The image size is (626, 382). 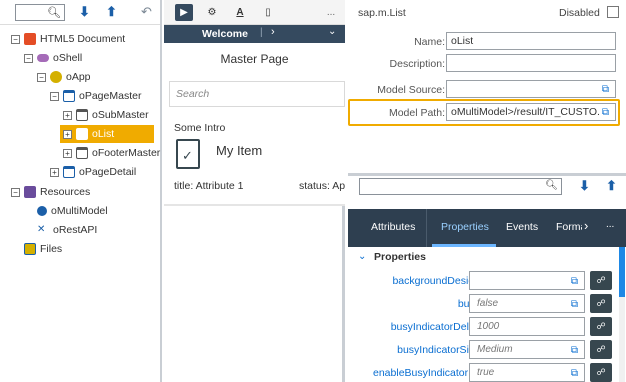 What do you see at coordinates (200, 128) in the screenshot?
I see `intro-text: Some Intro` at bounding box center [200, 128].